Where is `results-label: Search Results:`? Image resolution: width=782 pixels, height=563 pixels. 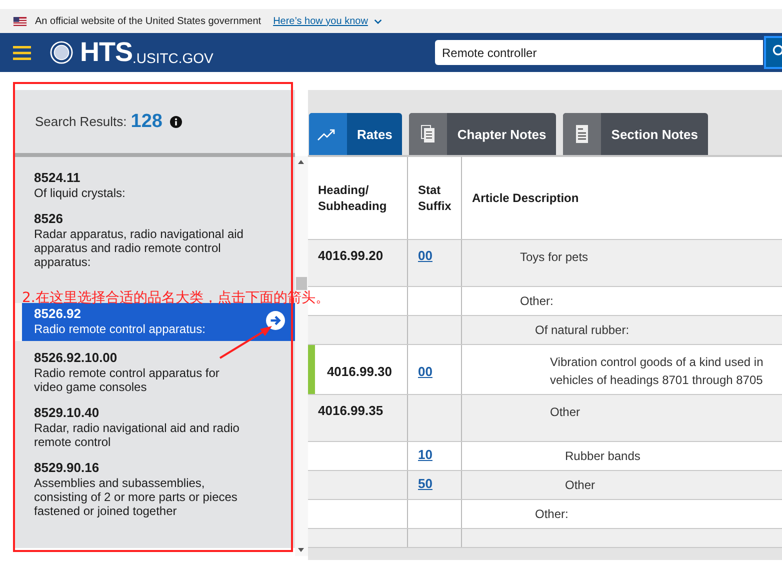
results-label: Search Results: is located at coordinates (81, 121).